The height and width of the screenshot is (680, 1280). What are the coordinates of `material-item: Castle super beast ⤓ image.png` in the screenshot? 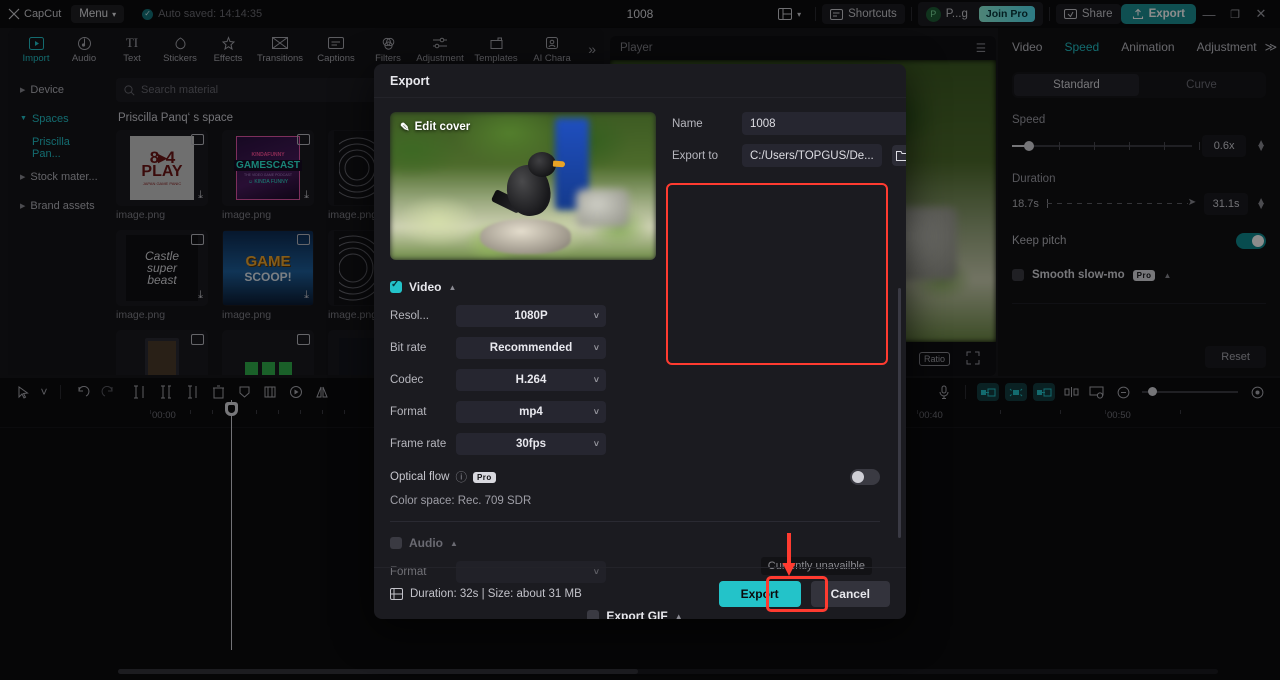 It's located at (162, 275).